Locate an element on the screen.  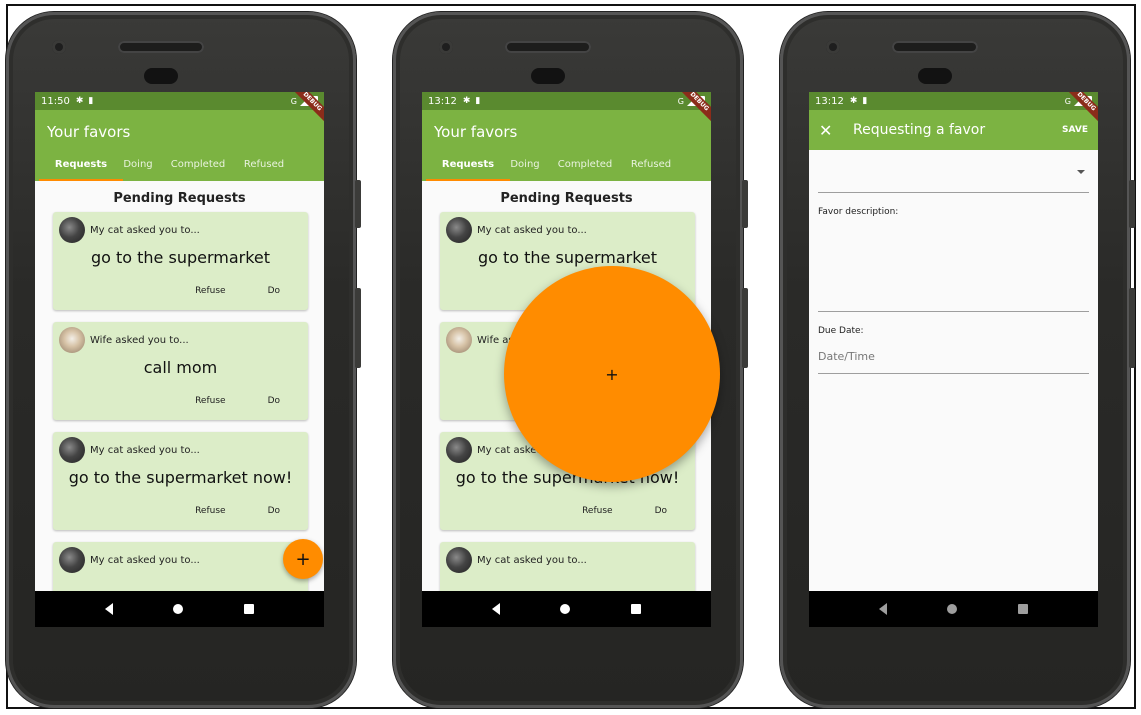
page-title: Requesting a favor is located at coordinates (919, 130).